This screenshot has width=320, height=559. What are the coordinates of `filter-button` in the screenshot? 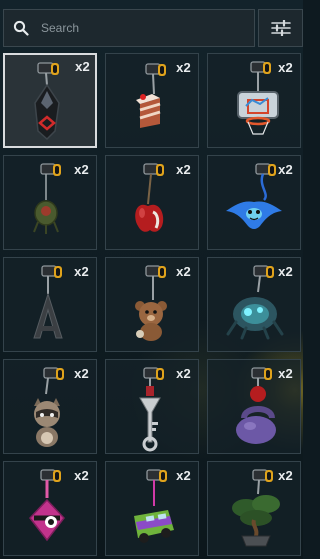 It's located at (280, 28).